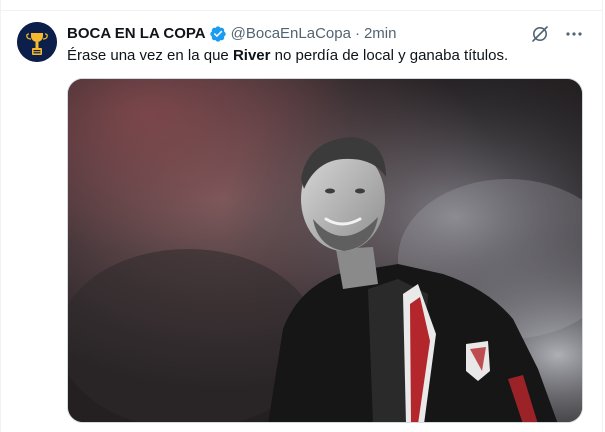 This screenshot has width=605, height=432. What do you see at coordinates (136, 34) in the screenshot?
I see `author-display-name: BOCA EN LA COPA` at bounding box center [136, 34].